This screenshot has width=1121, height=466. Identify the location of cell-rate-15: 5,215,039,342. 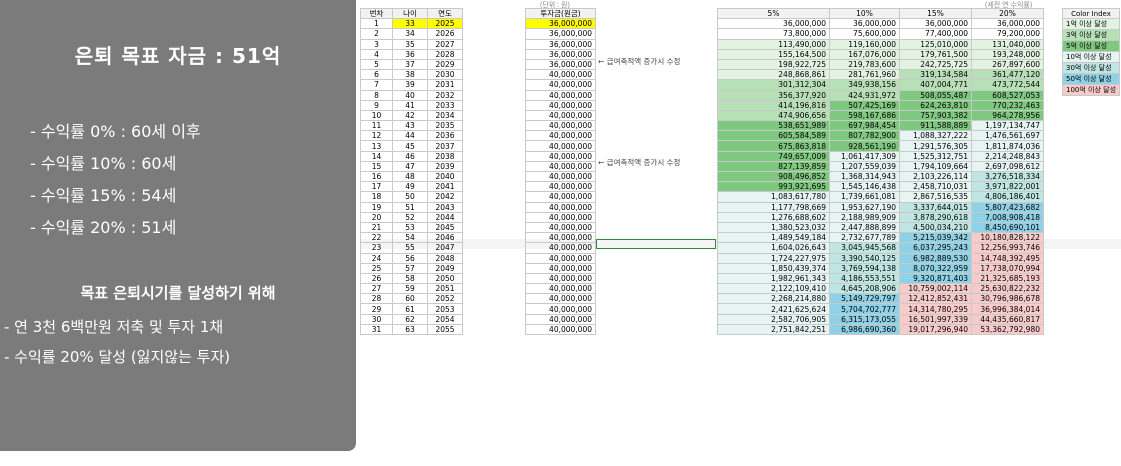
(935, 238).